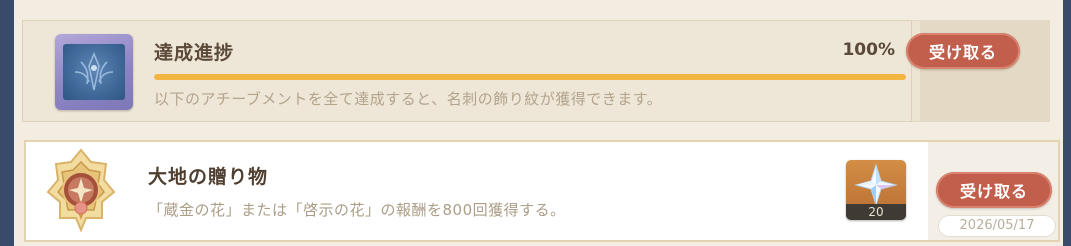  I want to click on achievement-badge-icon, so click(81, 190).